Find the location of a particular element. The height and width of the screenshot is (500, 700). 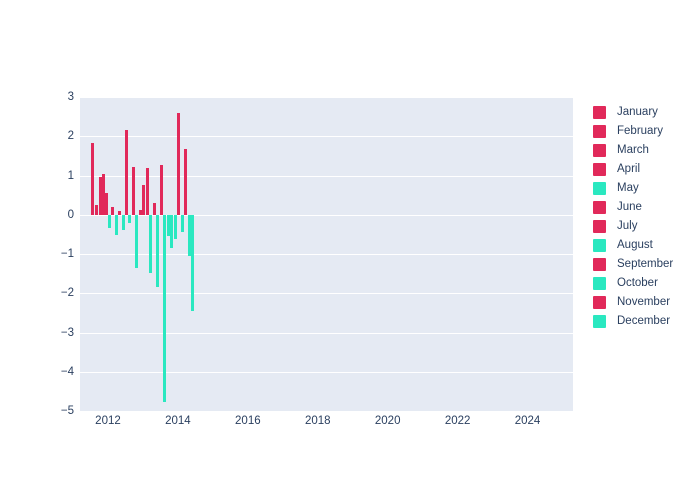

x-axis-tick-label: 2022 is located at coordinates (457, 421).